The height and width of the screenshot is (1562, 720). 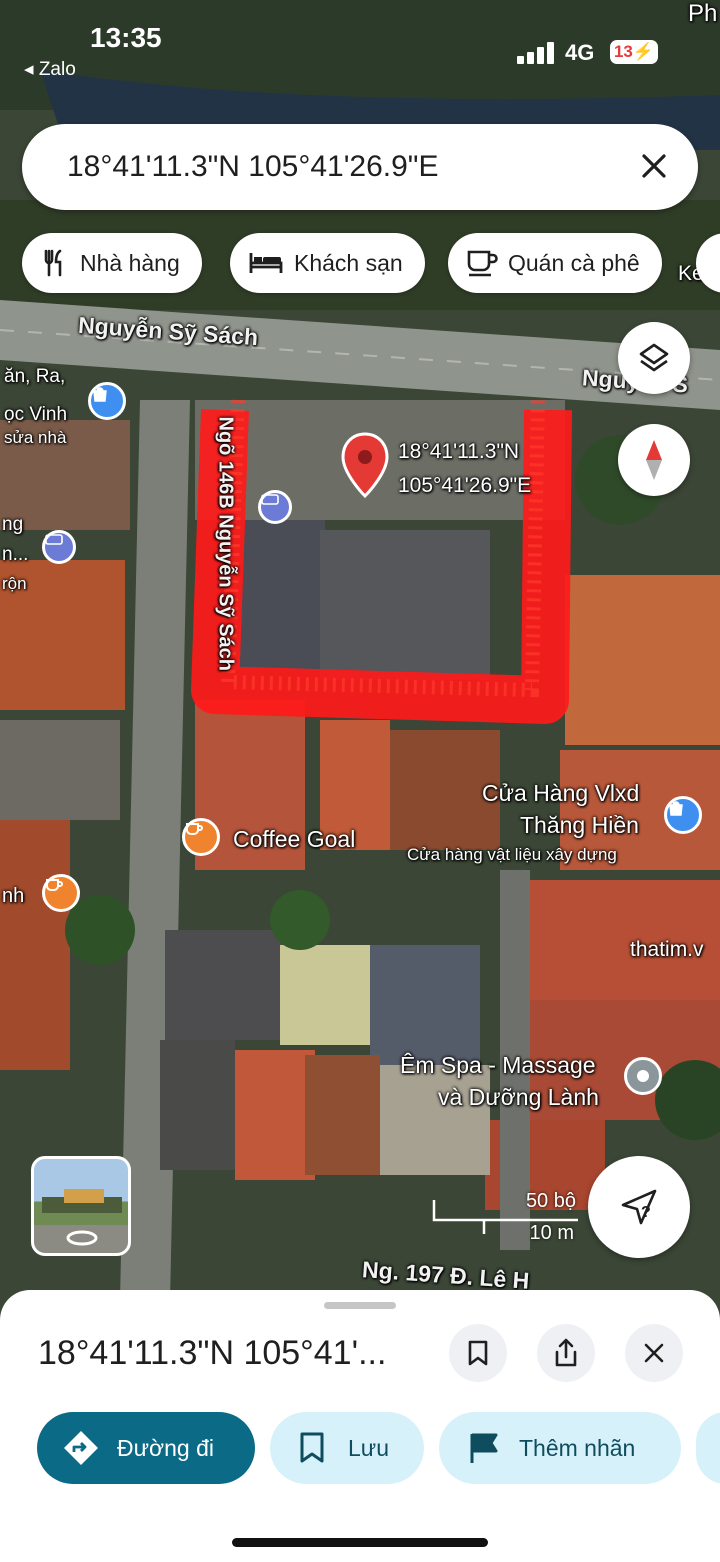 I want to click on my-location-unknown-icon: ?, so click(x=639, y=1207).